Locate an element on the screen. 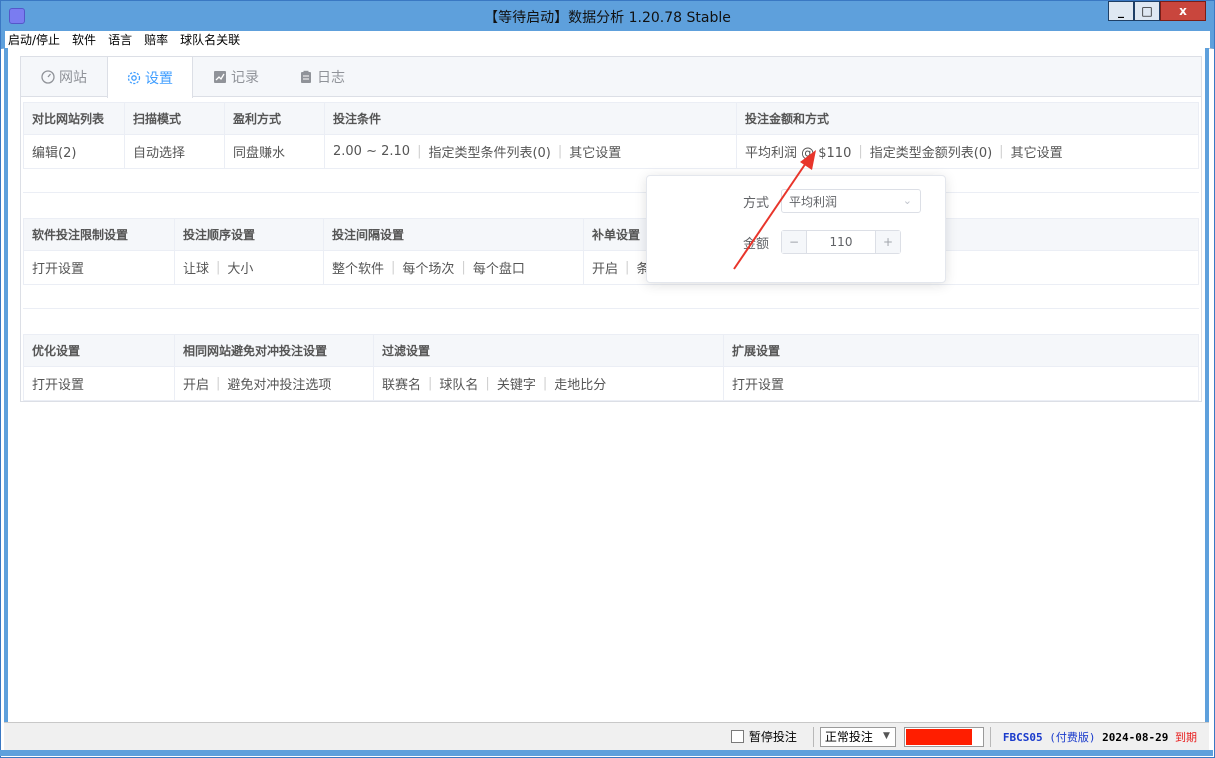 This screenshot has width=1215, height=758. avoid-hedge-options-link: 避免对冲投注选项 is located at coordinates (279, 383).